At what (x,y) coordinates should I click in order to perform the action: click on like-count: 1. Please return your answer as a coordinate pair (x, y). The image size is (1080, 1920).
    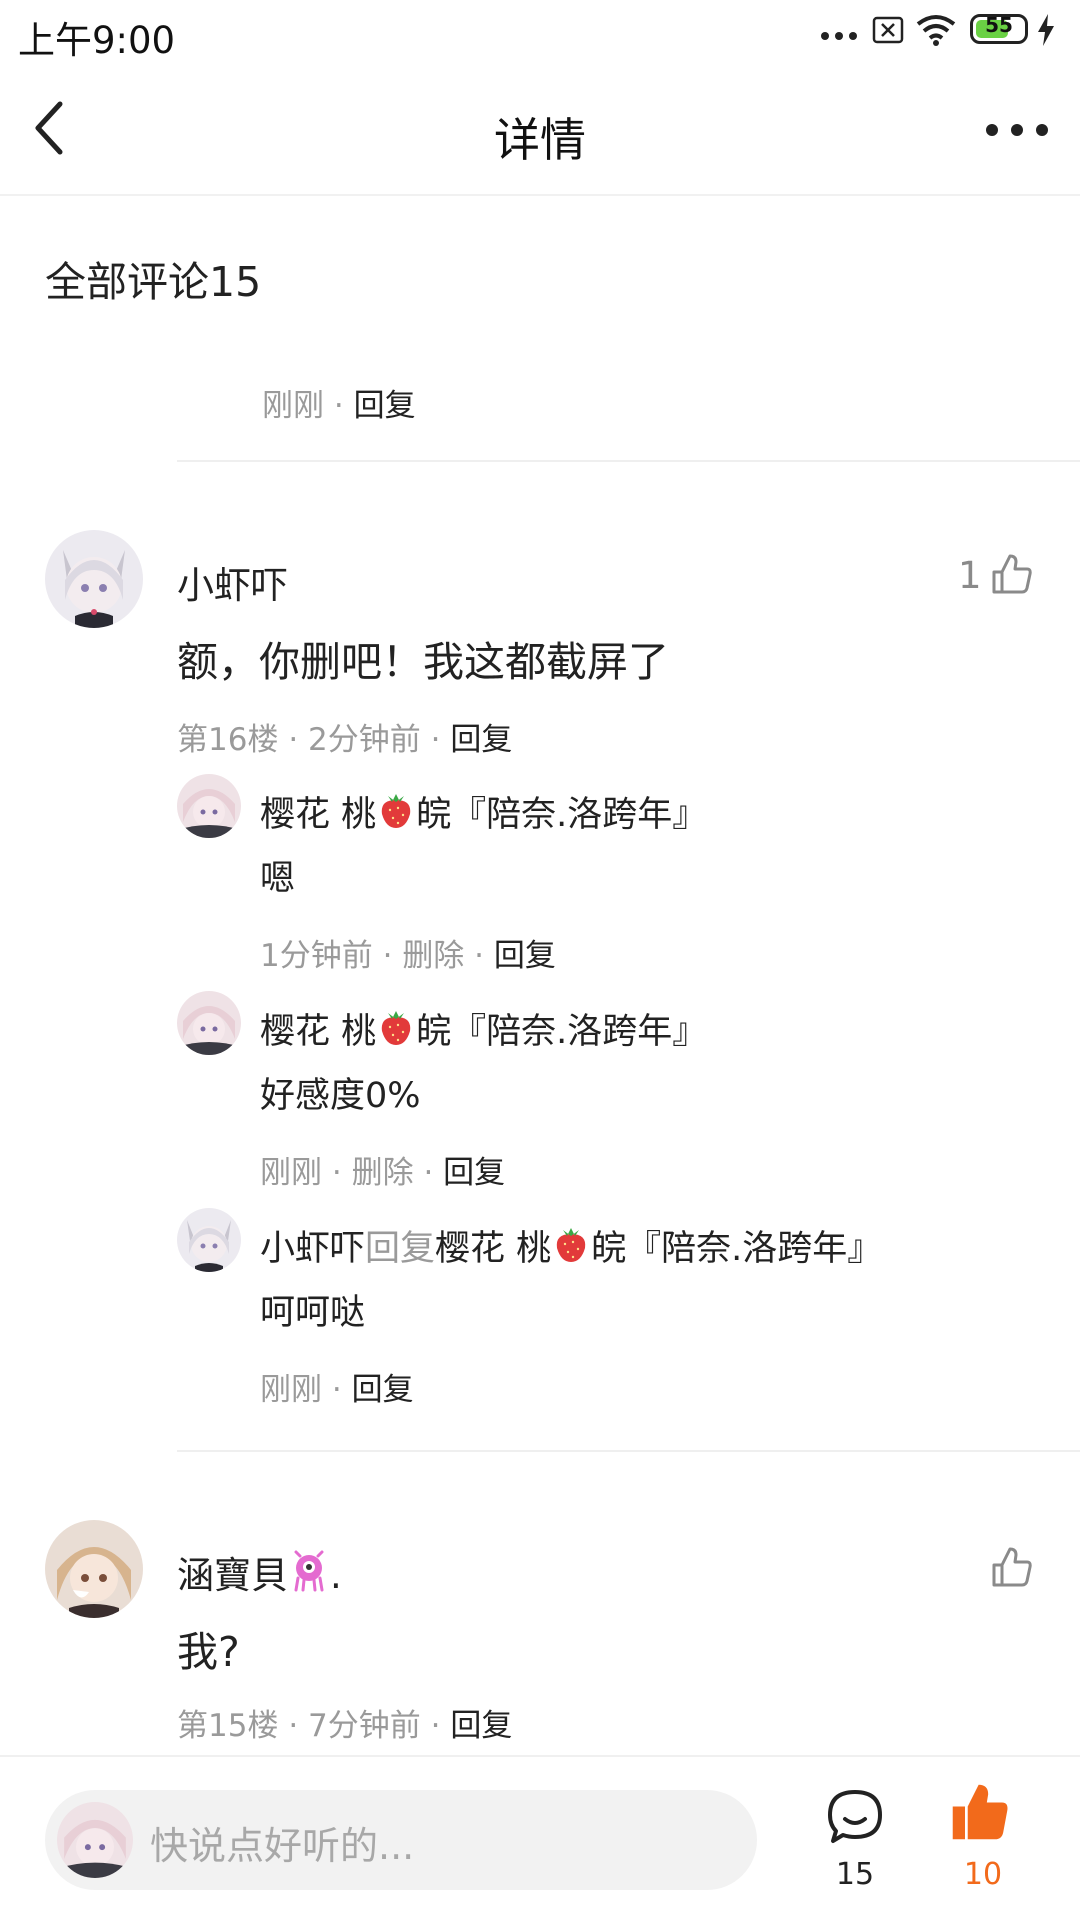
    Looking at the image, I should click on (970, 575).